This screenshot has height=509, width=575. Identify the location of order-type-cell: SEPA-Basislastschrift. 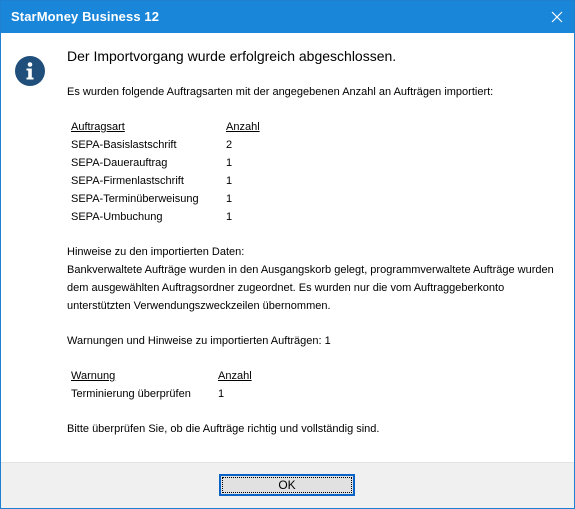
(124, 145).